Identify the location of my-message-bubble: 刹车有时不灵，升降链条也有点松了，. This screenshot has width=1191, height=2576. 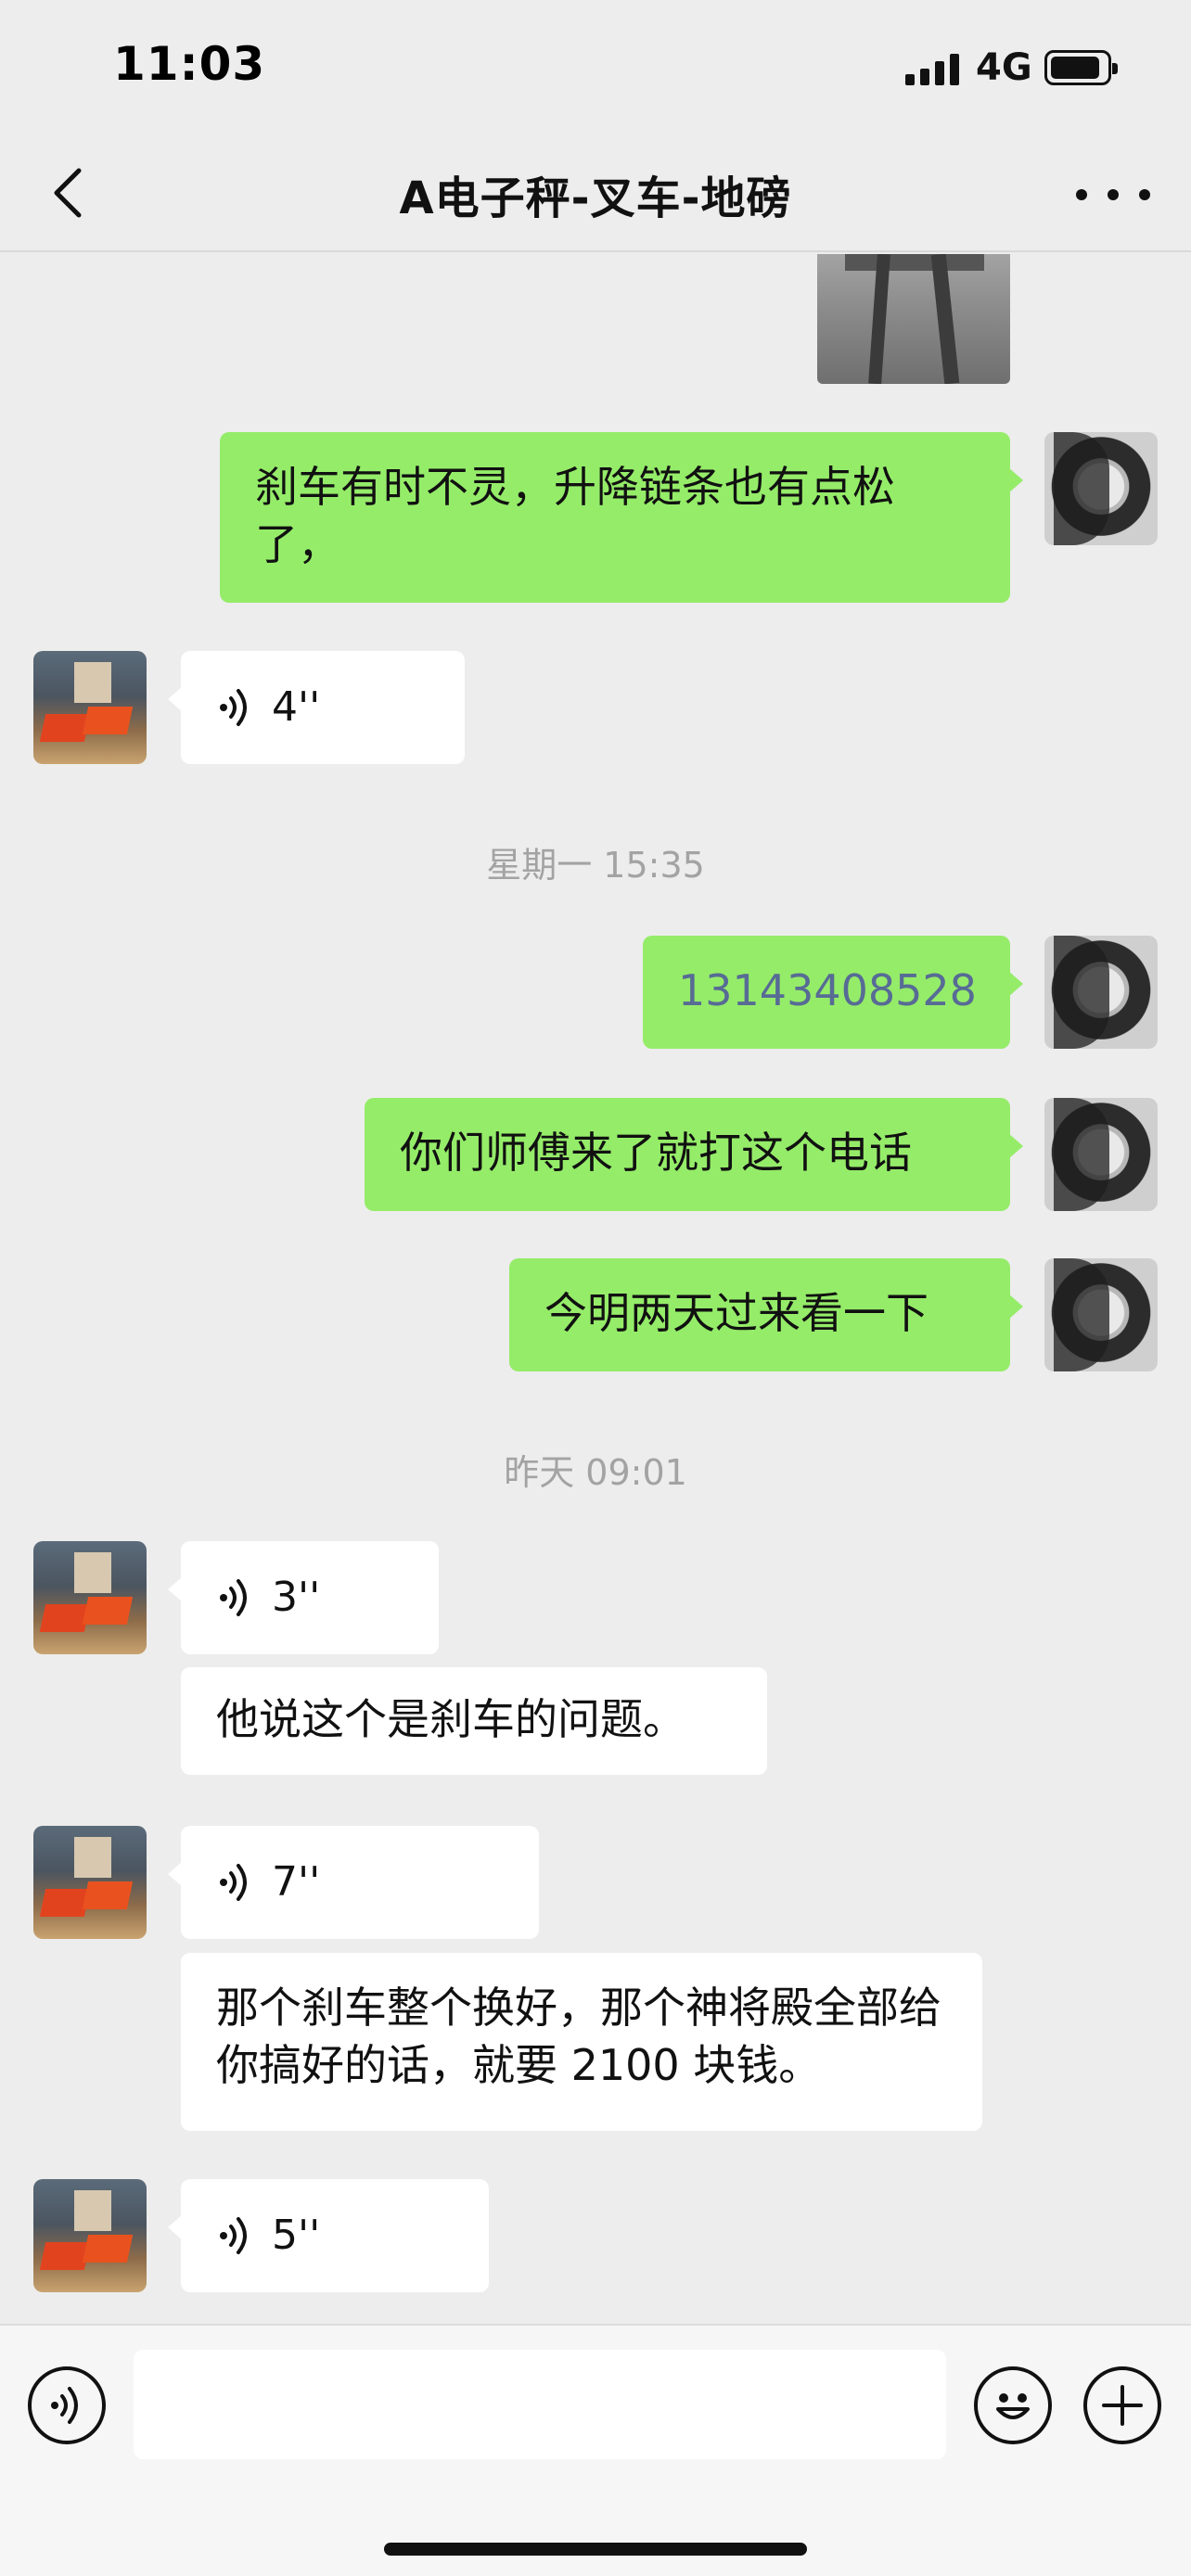
(621, 518).